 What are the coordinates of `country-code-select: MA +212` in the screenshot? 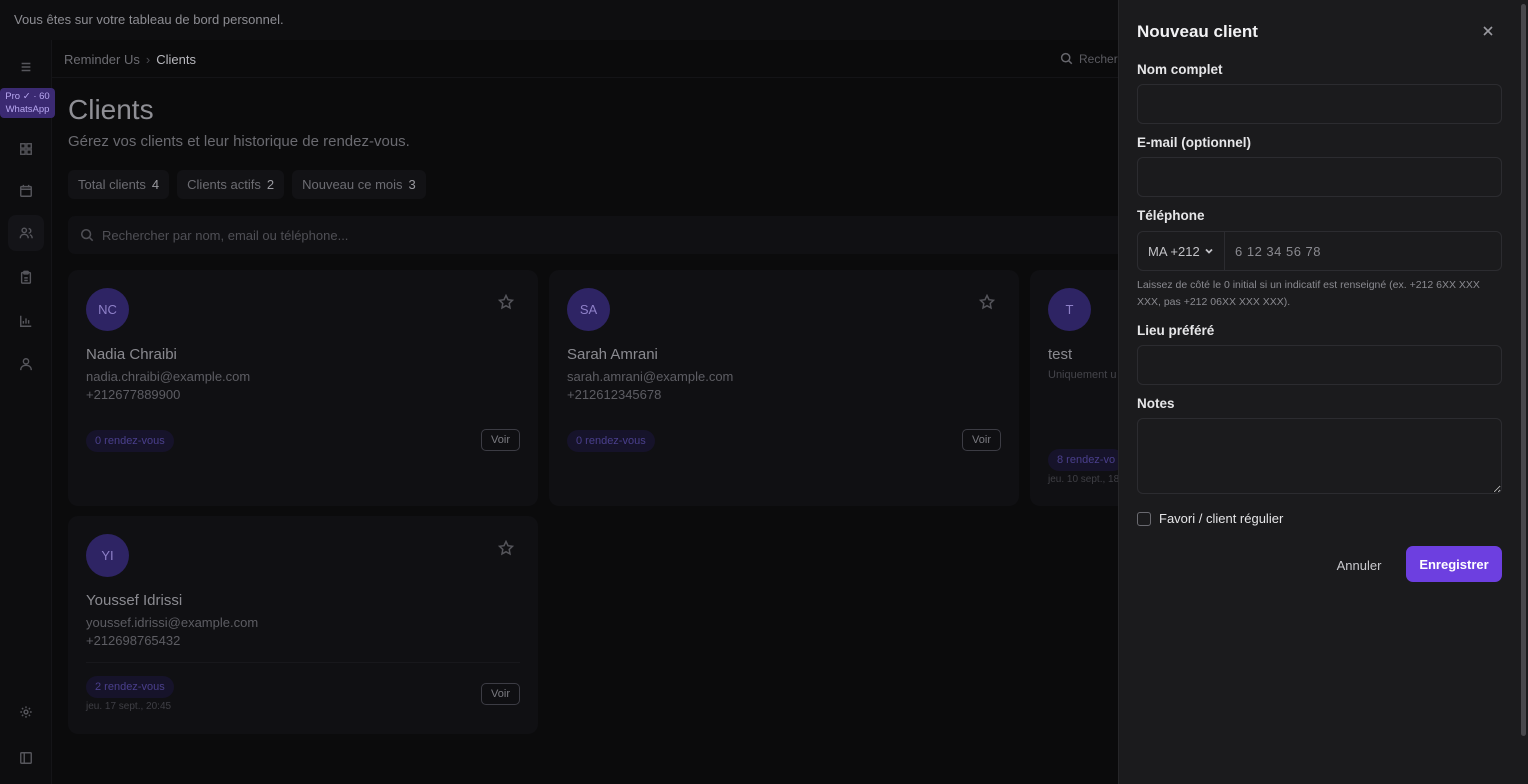 It's located at (1181, 251).